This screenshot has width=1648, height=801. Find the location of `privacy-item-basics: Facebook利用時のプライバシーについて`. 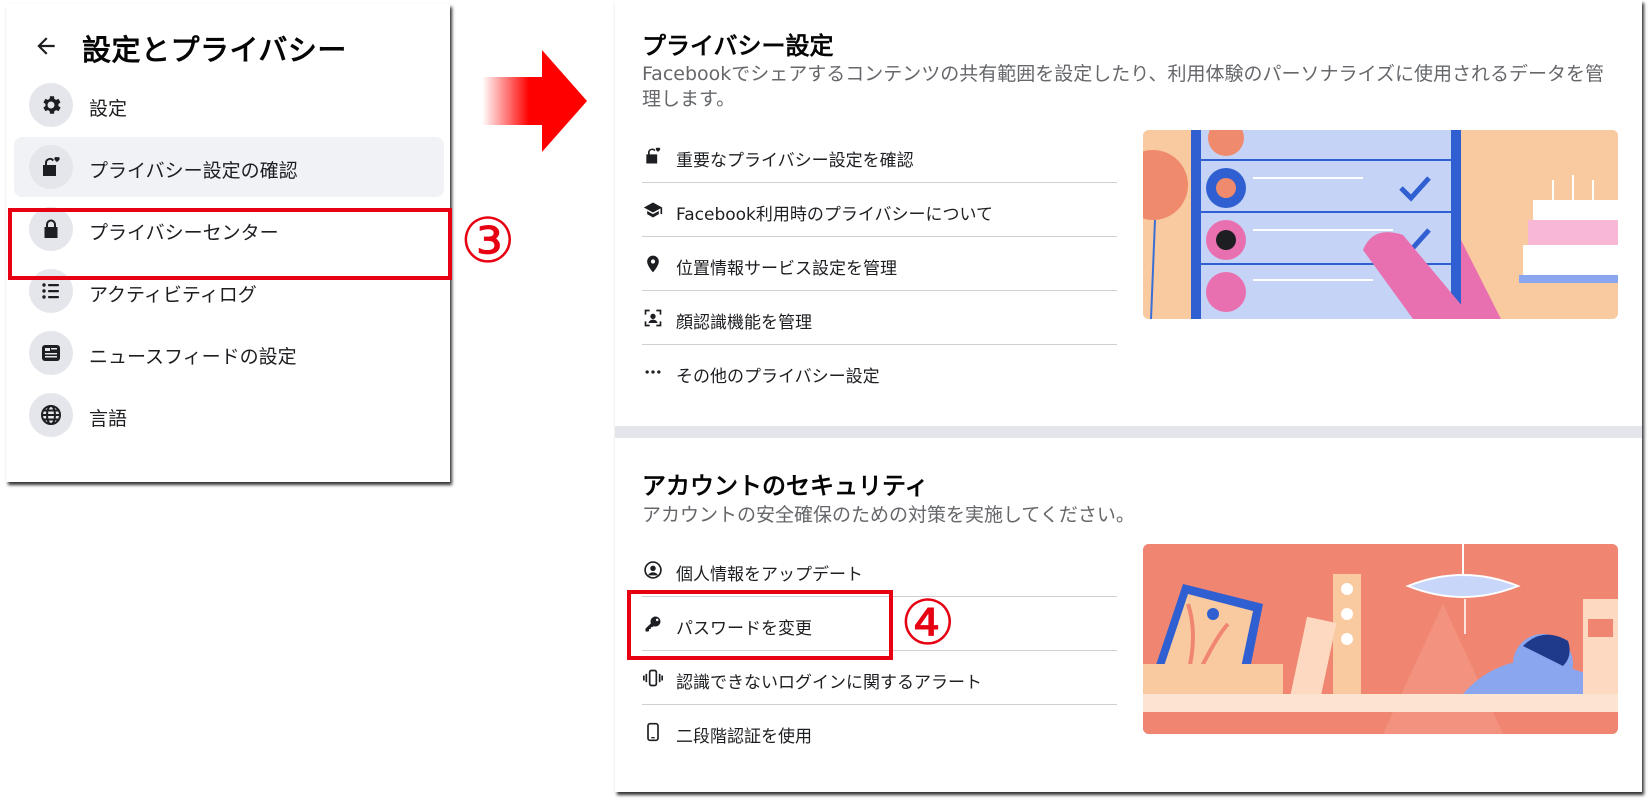

privacy-item-basics: Facebook利用時のプライバシーについて is located at coordinates (879, 210).